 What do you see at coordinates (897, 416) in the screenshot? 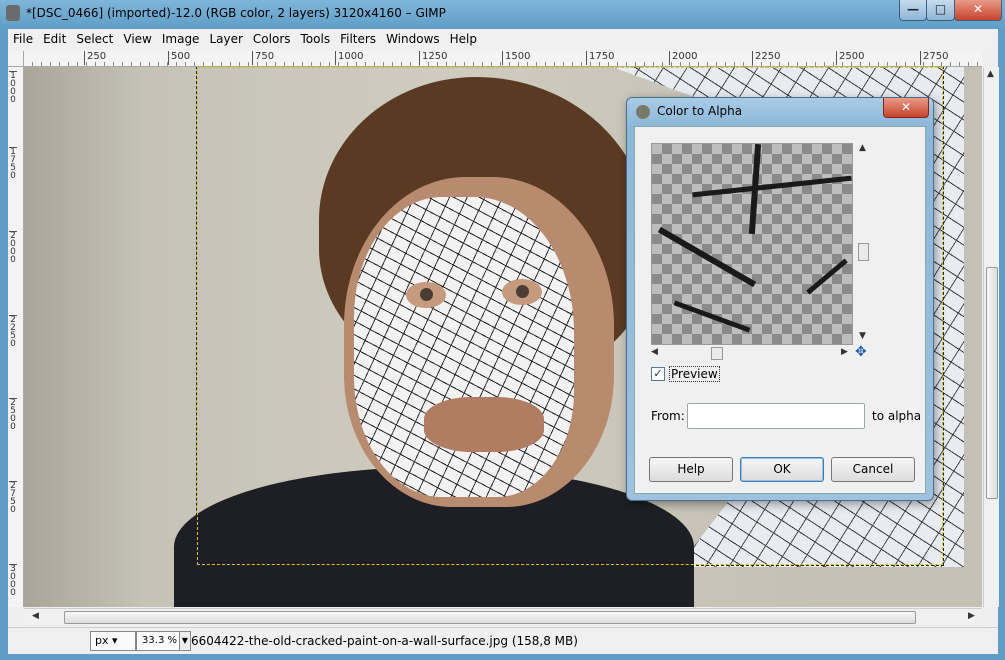
I see `to-alpha-label: to alpha` at bounding box center [897, 416].